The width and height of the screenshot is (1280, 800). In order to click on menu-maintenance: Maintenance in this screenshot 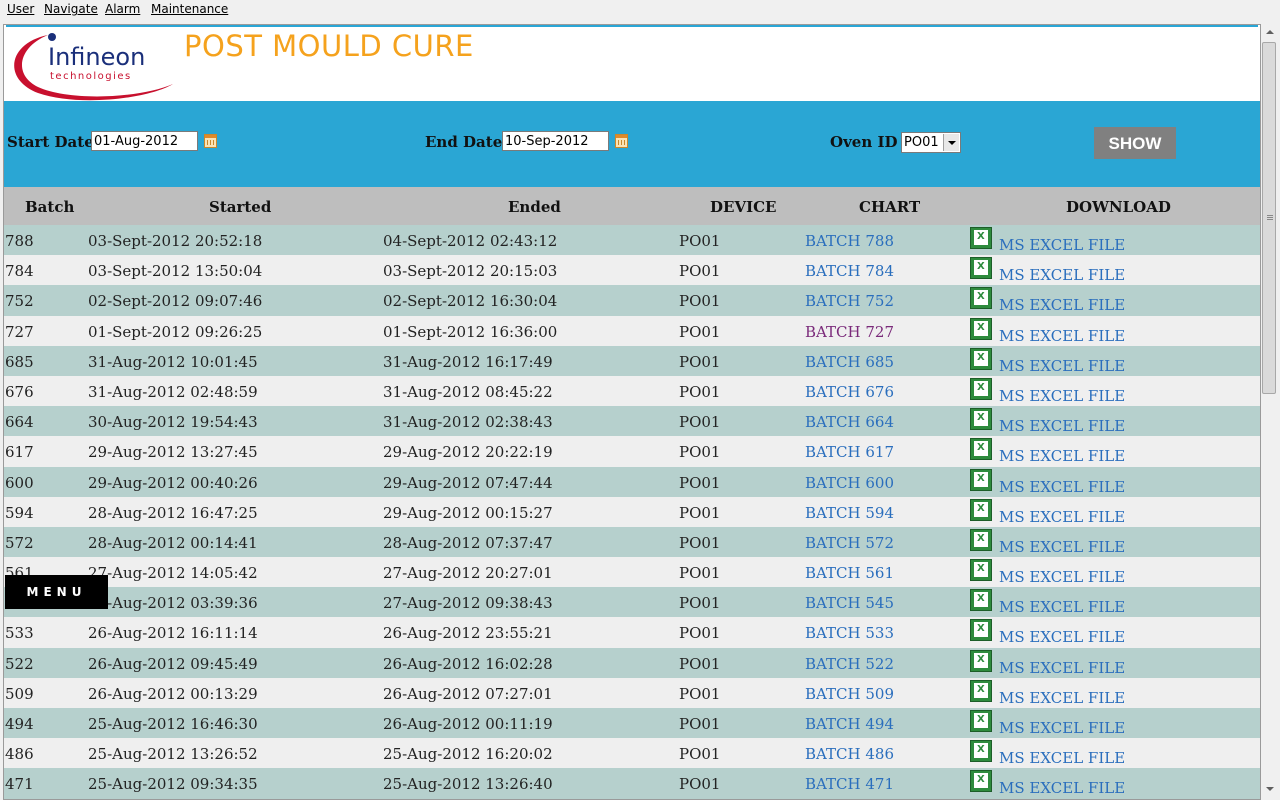, I will do `click(189, 9)`.